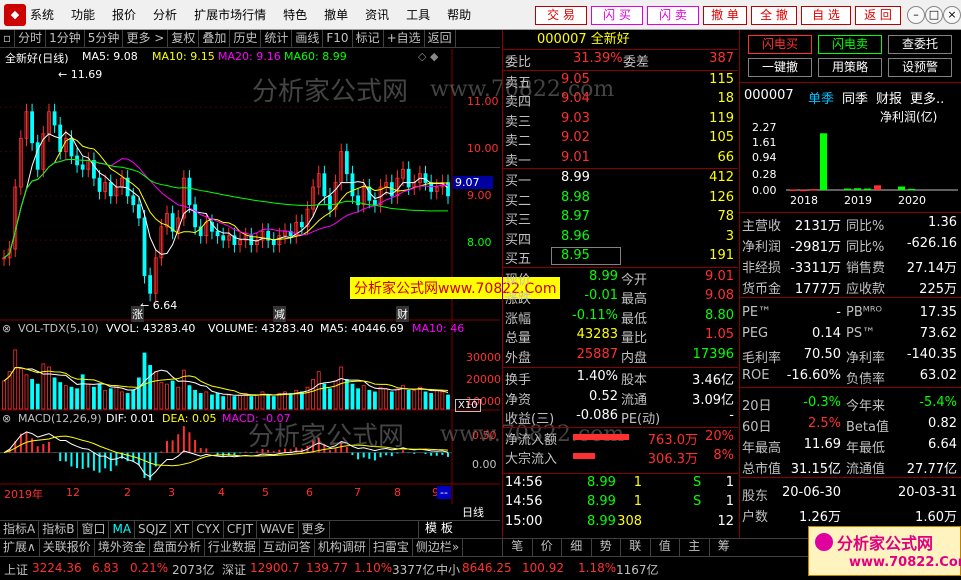  I want to click on flash-buy-button: 闪 买, so click(617, 15).